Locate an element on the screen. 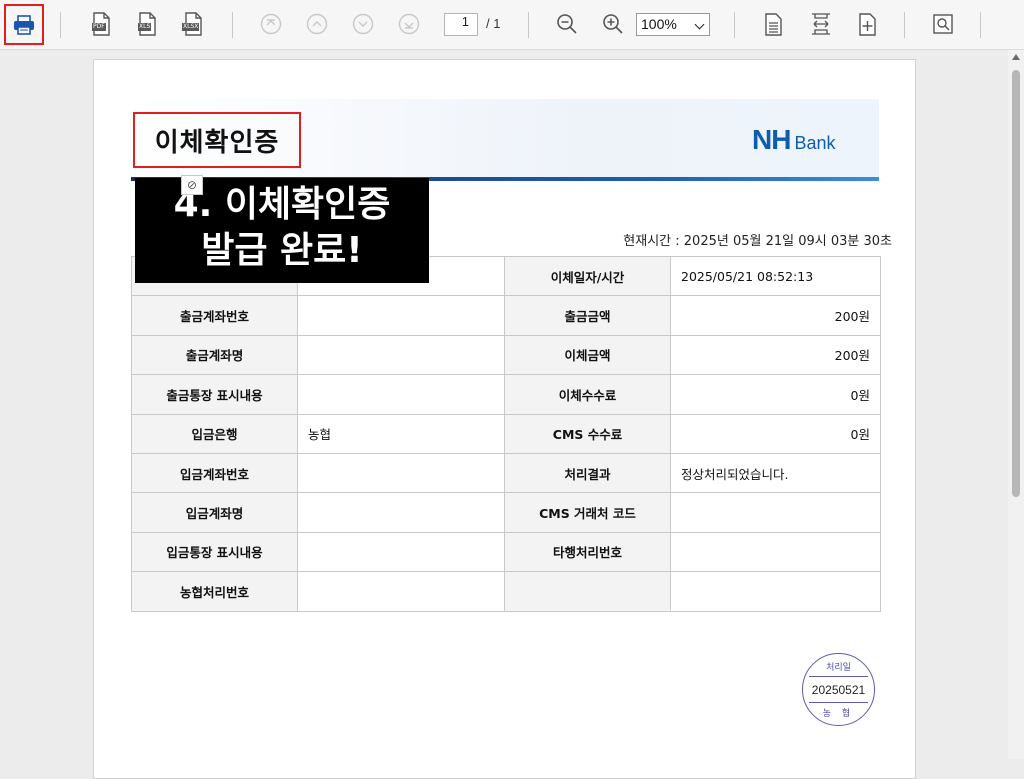 The width and height of the screenshot is (1024, 779). find-button is located at coordinates (943, 24).